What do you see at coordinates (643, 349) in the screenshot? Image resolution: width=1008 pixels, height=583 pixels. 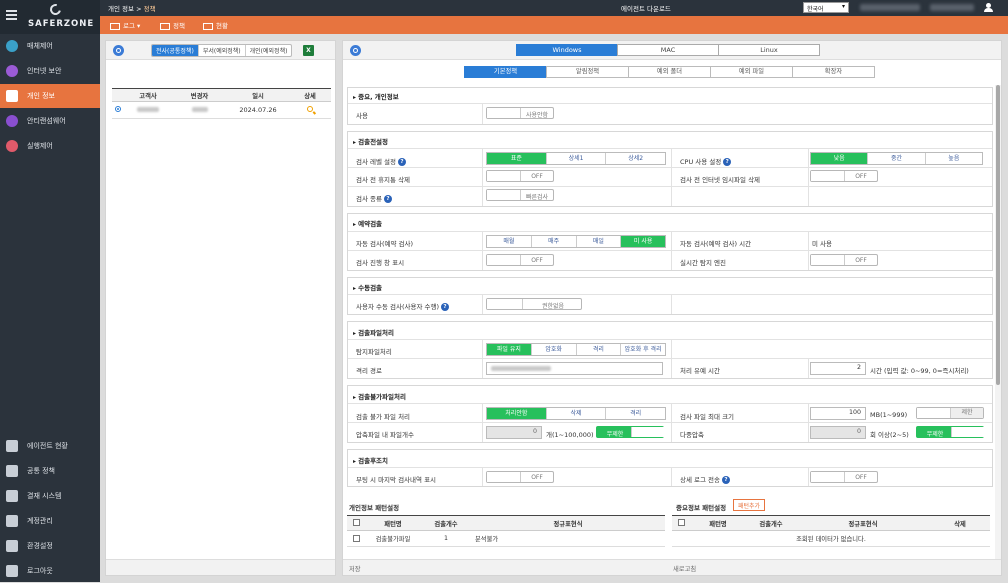 I see `option-encrypt-quarantine: 암호화 후 격리` at bounding box center [643, 349].